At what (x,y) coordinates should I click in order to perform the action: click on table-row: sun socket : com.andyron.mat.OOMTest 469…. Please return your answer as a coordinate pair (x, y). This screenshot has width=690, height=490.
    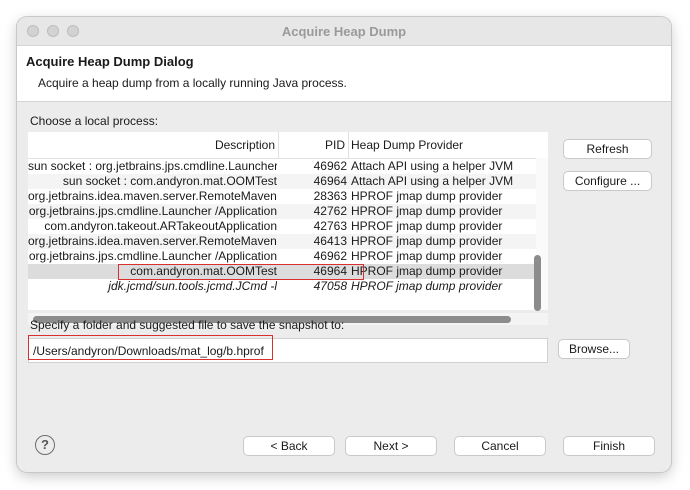
    Looking at the image, I should click on (282, 181).